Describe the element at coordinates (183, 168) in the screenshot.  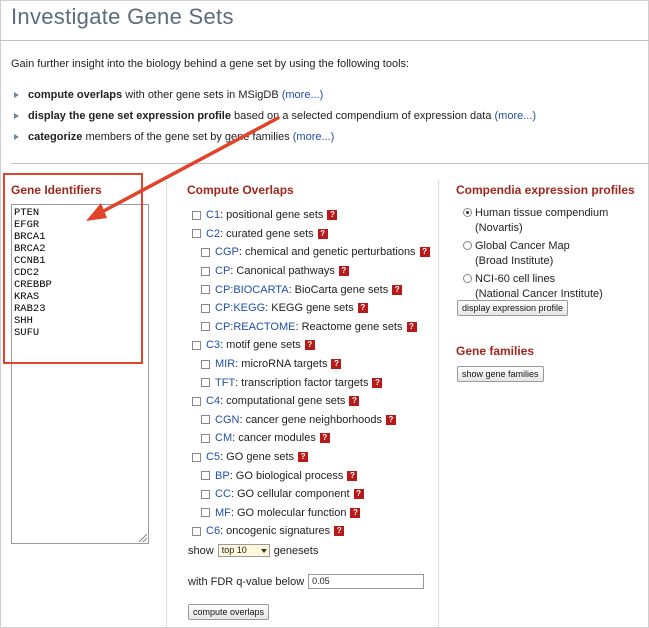
I see `annotation-arrow-icon` at that location.